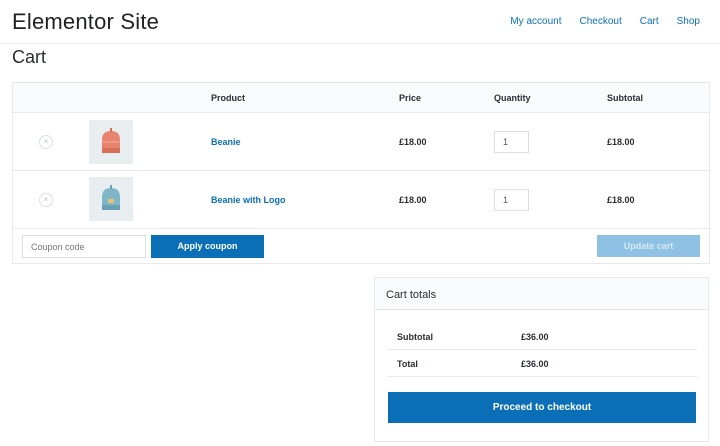 The height and width of the screenshot is (446, 720). I want to click on main-nav: My account Checkout Cart Shop, so click(605, 21).